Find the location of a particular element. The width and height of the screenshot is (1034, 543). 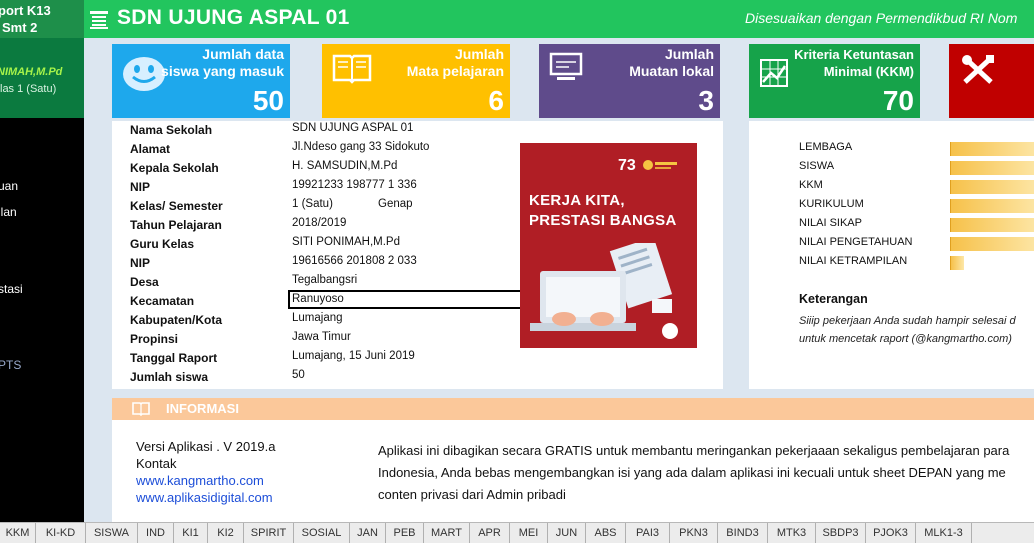

sidebar-profile: NIMAH,M.Pd las 1 (Satu) is located at coordinates (42, 78).